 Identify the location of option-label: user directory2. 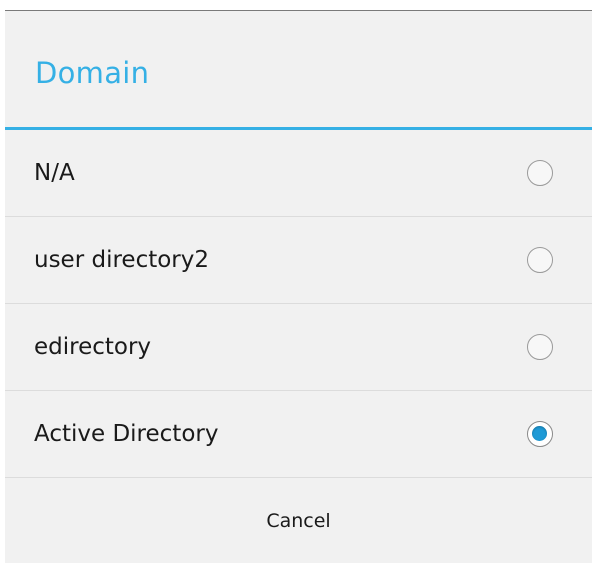
(122, 260).